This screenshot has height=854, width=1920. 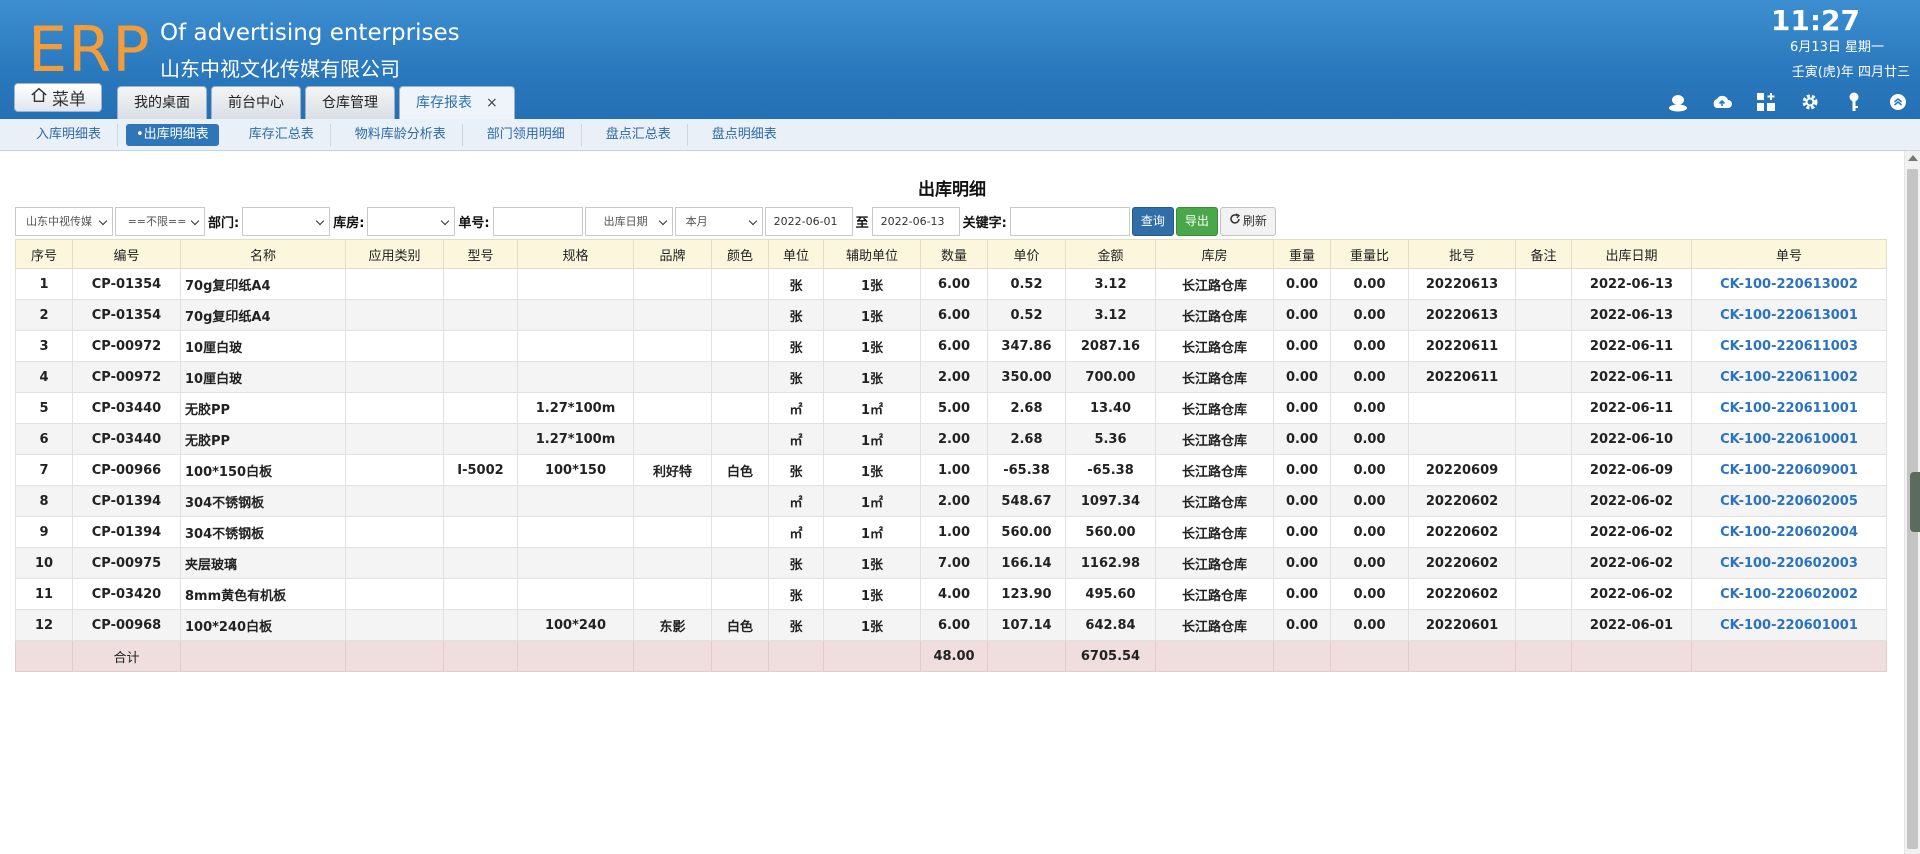 I want to click on column-header: 规格, so click(x=575, y=254).